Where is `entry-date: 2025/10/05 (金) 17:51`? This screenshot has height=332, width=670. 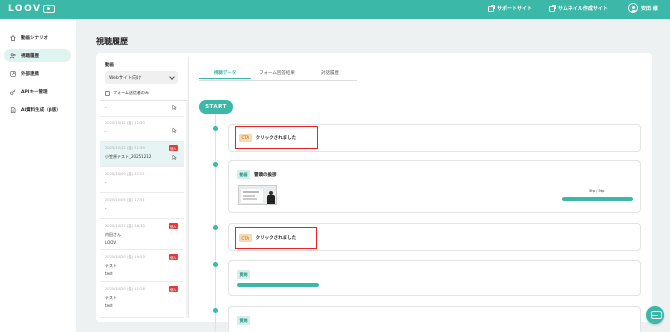
entry-date: 2025/10/05 (金) 17:51 is located at coordinates (125, 200).